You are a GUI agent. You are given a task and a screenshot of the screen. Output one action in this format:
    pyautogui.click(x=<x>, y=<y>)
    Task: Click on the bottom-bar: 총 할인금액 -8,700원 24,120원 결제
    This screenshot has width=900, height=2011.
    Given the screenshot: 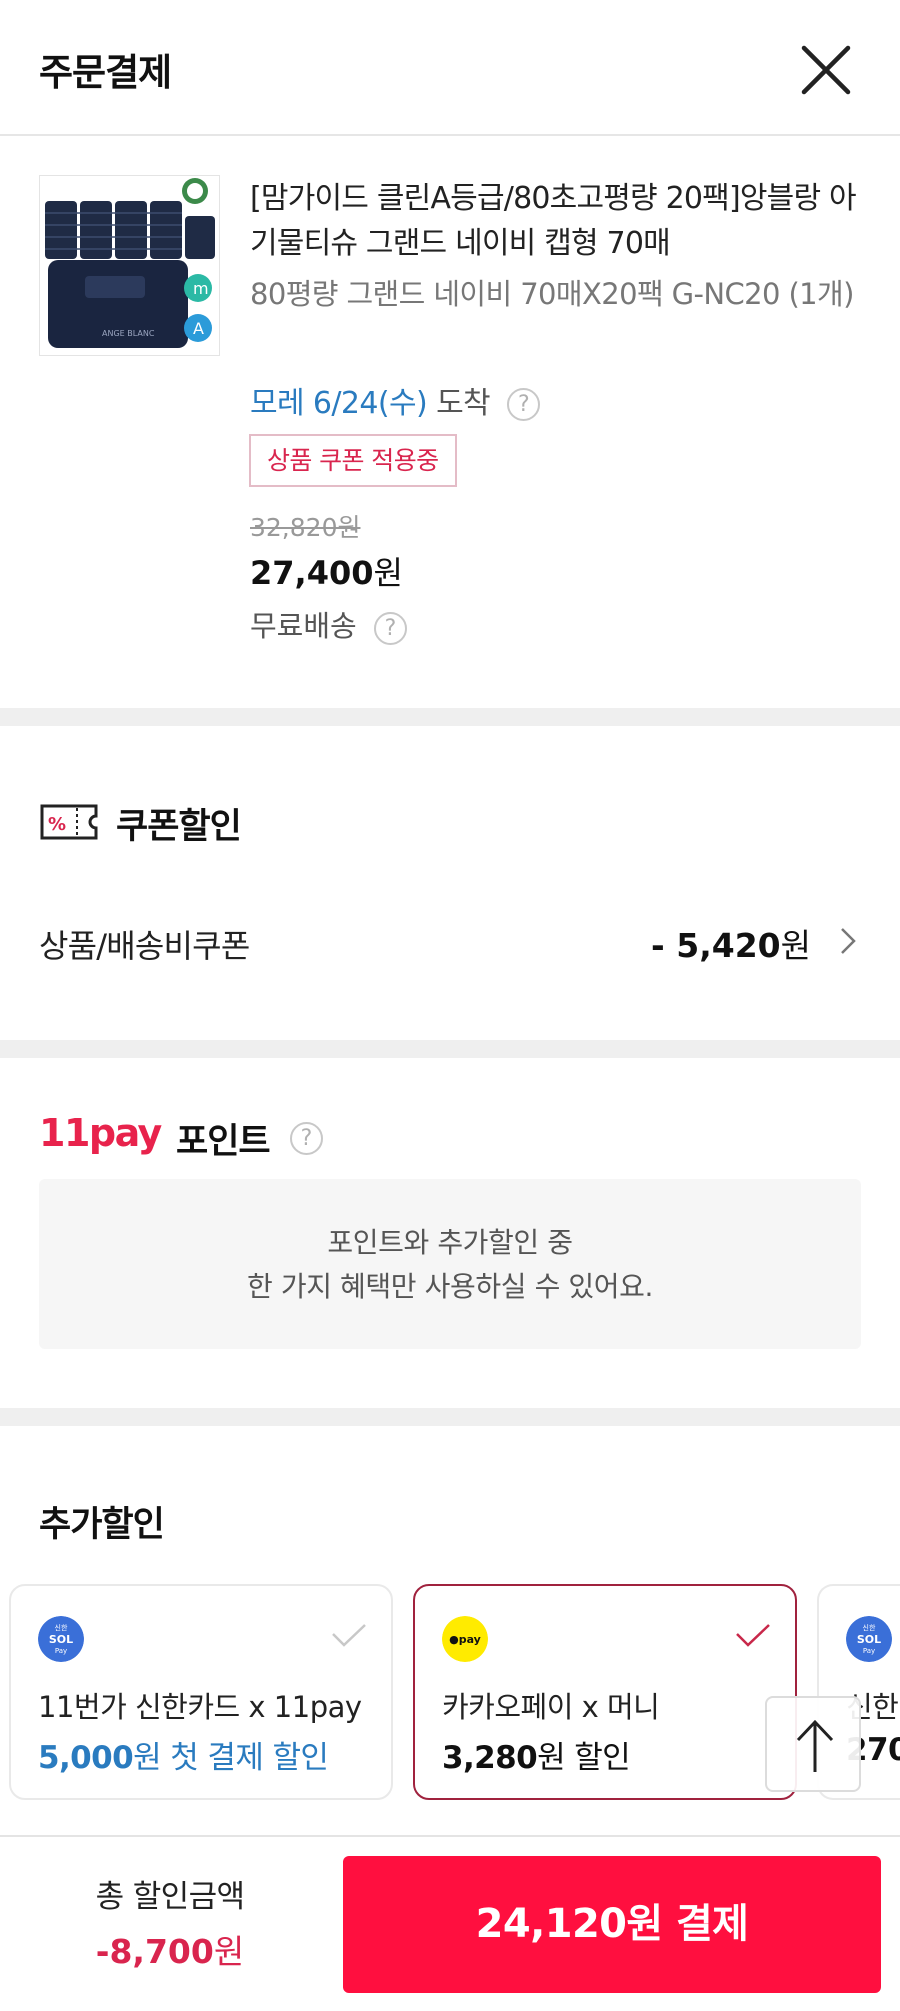 What is the action you would take?
    pyautogui.click(x=450, y=1923)
    